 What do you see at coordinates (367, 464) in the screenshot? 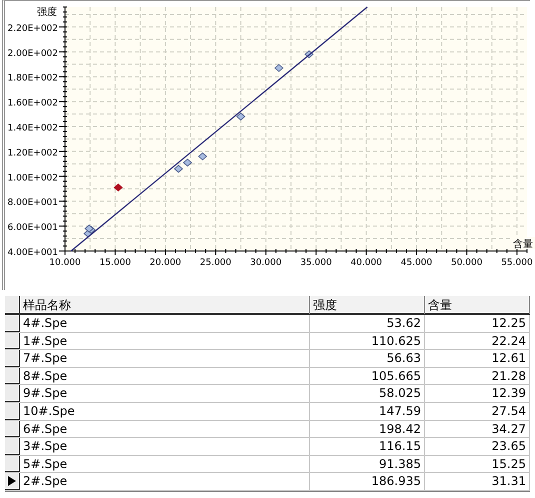
I see `table-cell: 91.385` at bounding box center [367, 464].